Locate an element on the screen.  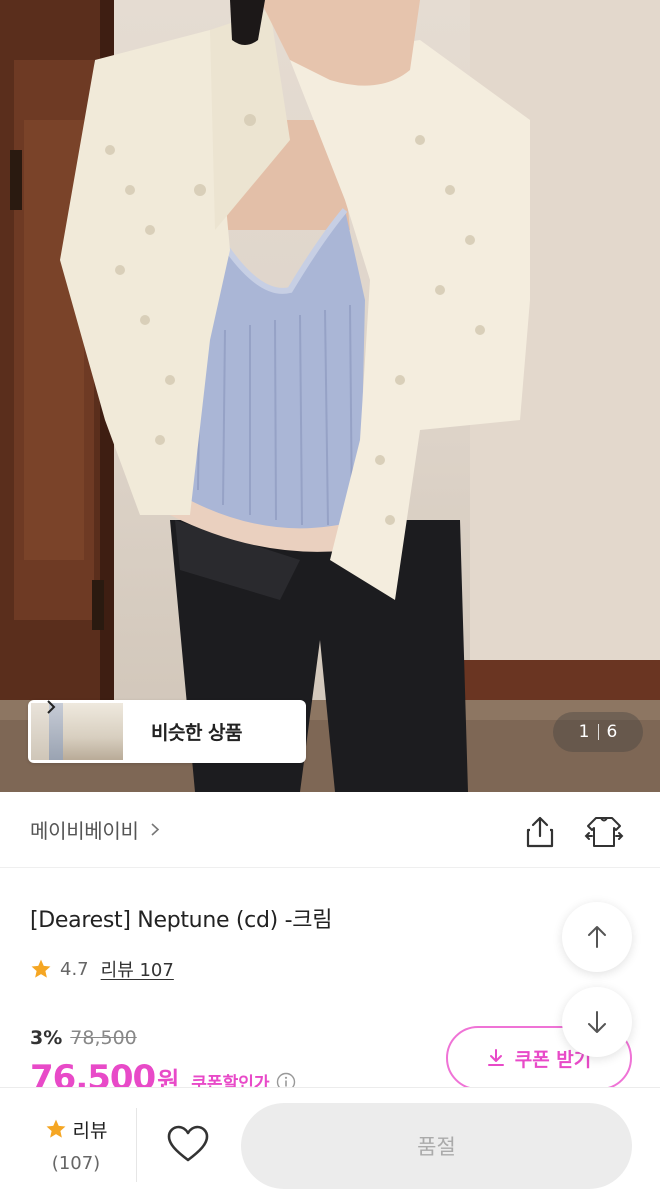
review-tab-count: (107) is located at coordinates (76, 1163).